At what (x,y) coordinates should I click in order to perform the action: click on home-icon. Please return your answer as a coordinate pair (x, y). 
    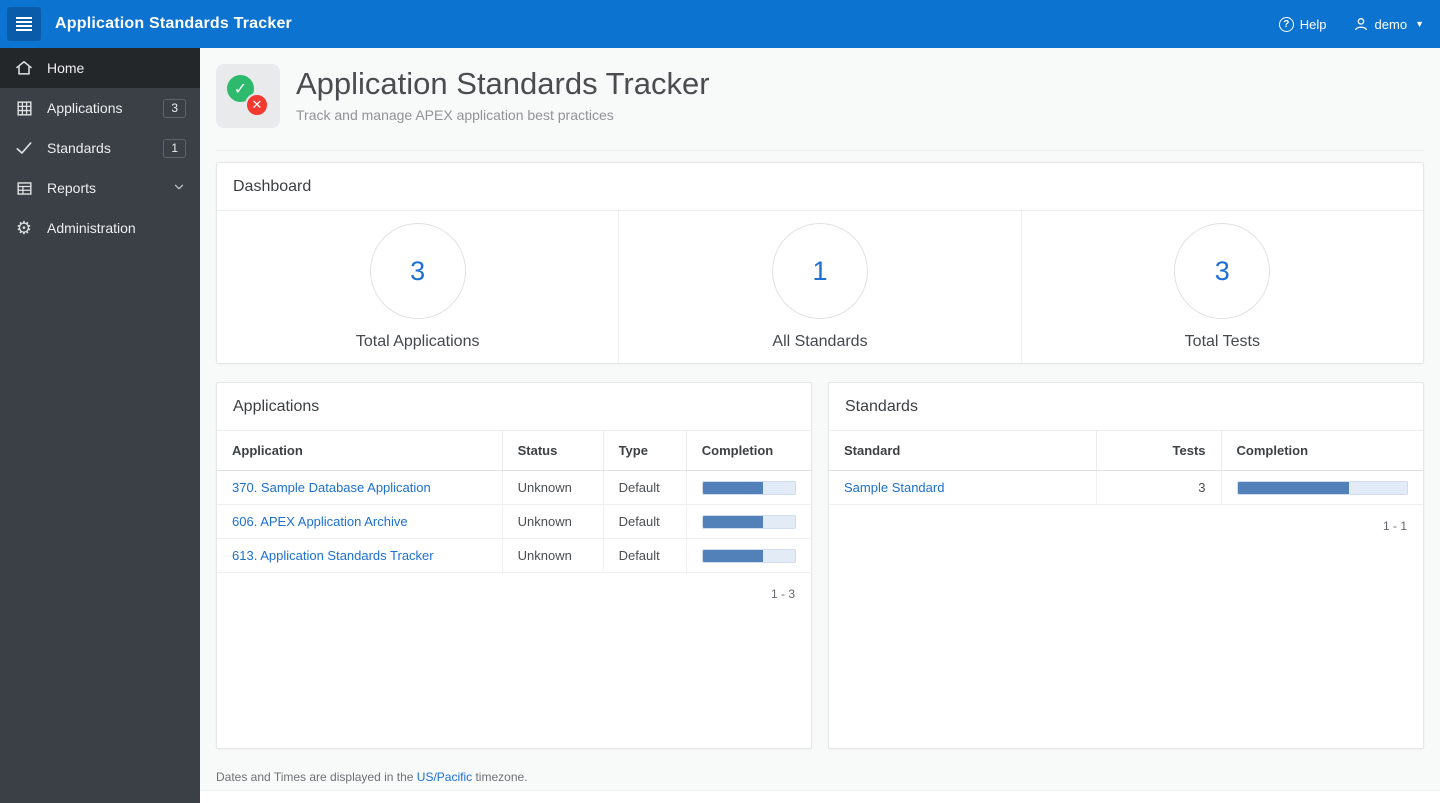
    Looking at the image, I should click on (24, 68).